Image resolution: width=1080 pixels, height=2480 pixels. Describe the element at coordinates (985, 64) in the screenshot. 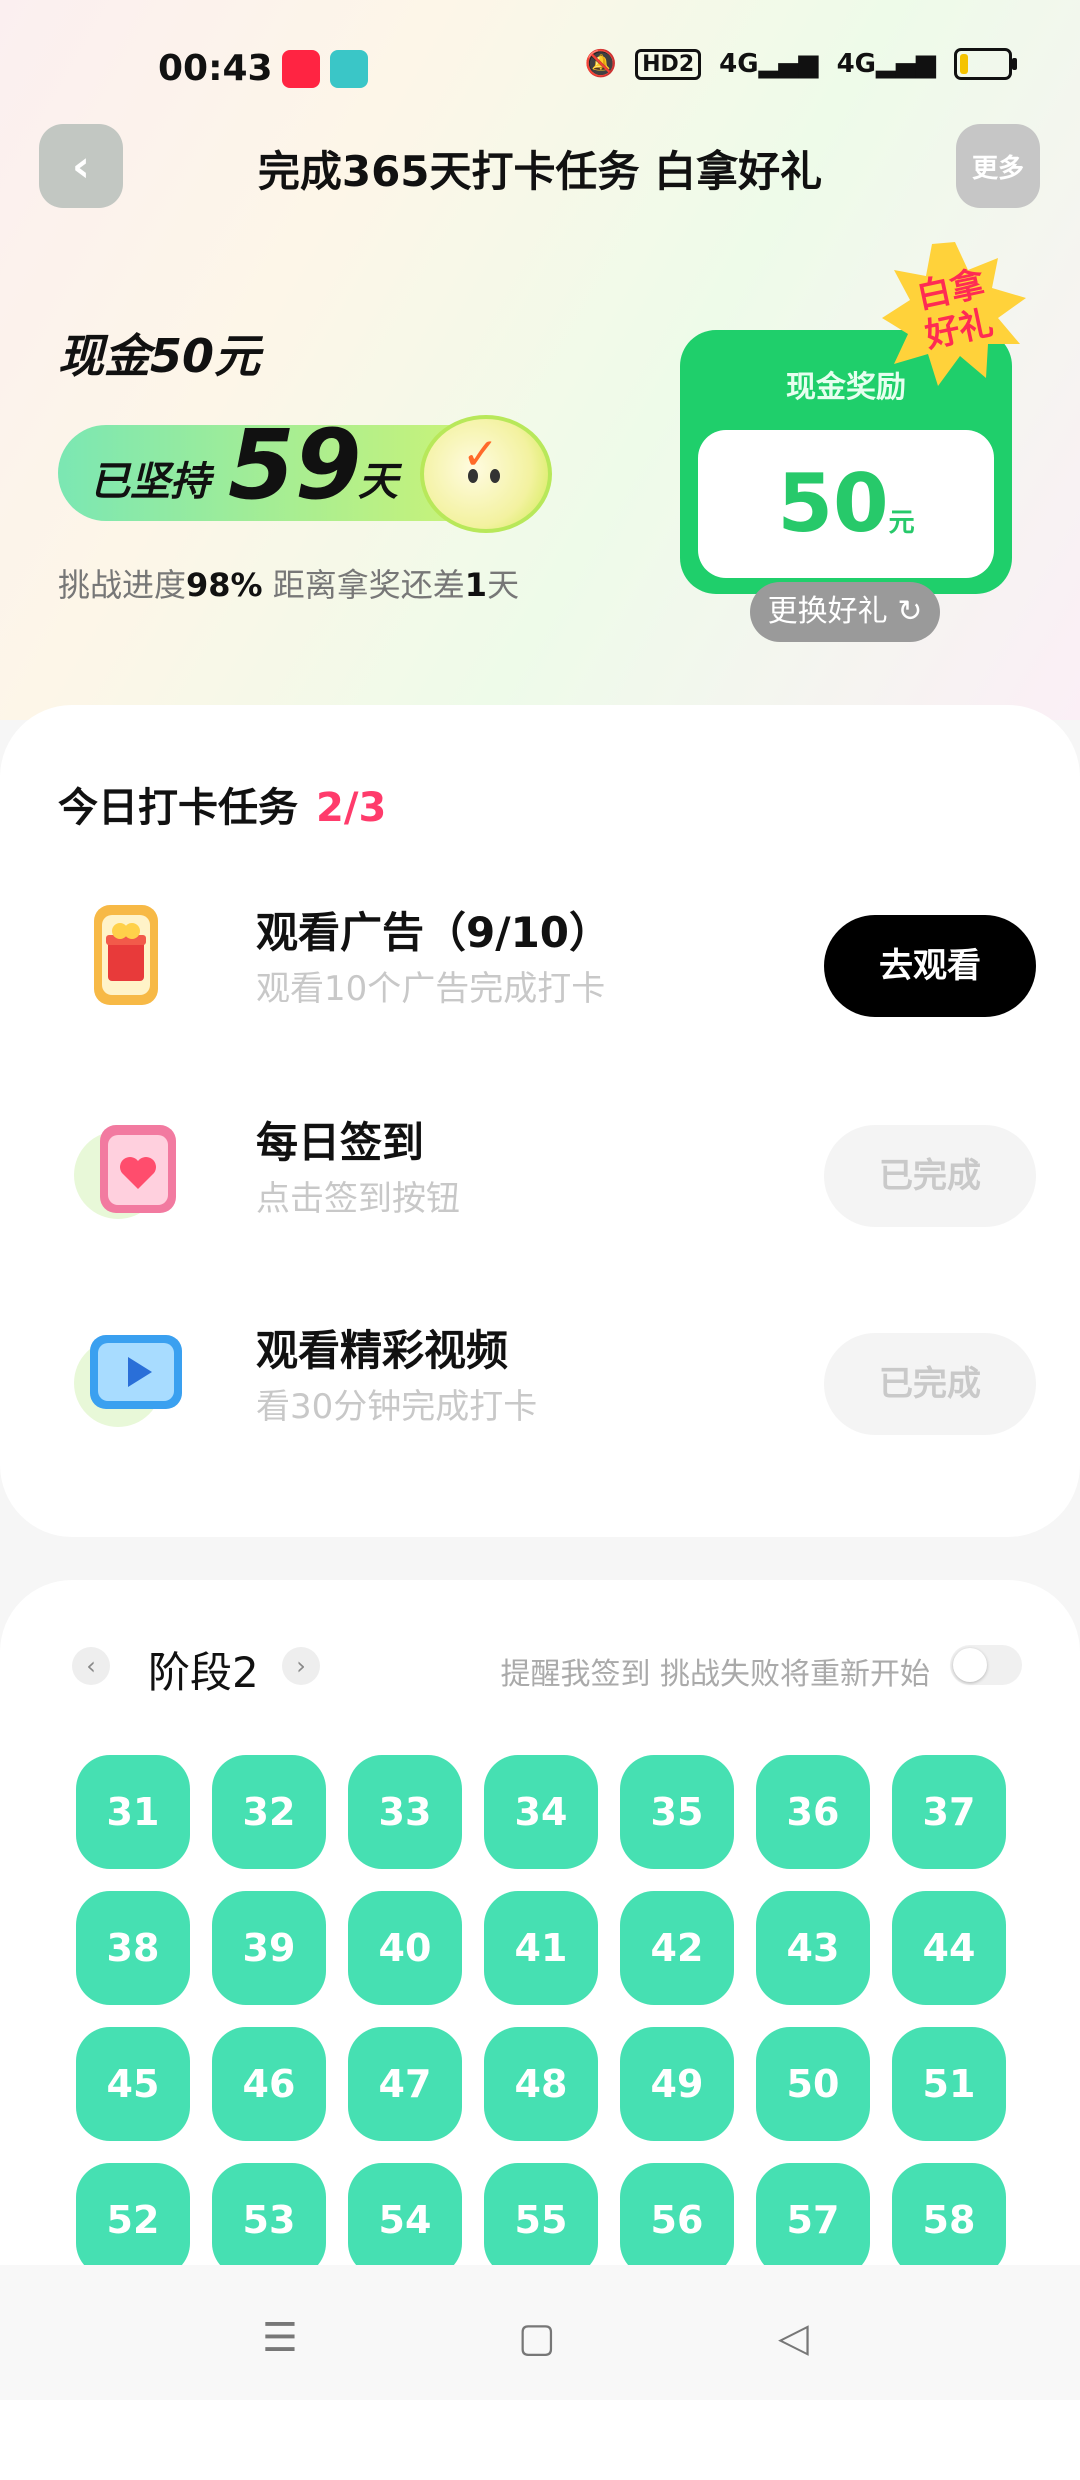

I see `battery-icon` at that location.